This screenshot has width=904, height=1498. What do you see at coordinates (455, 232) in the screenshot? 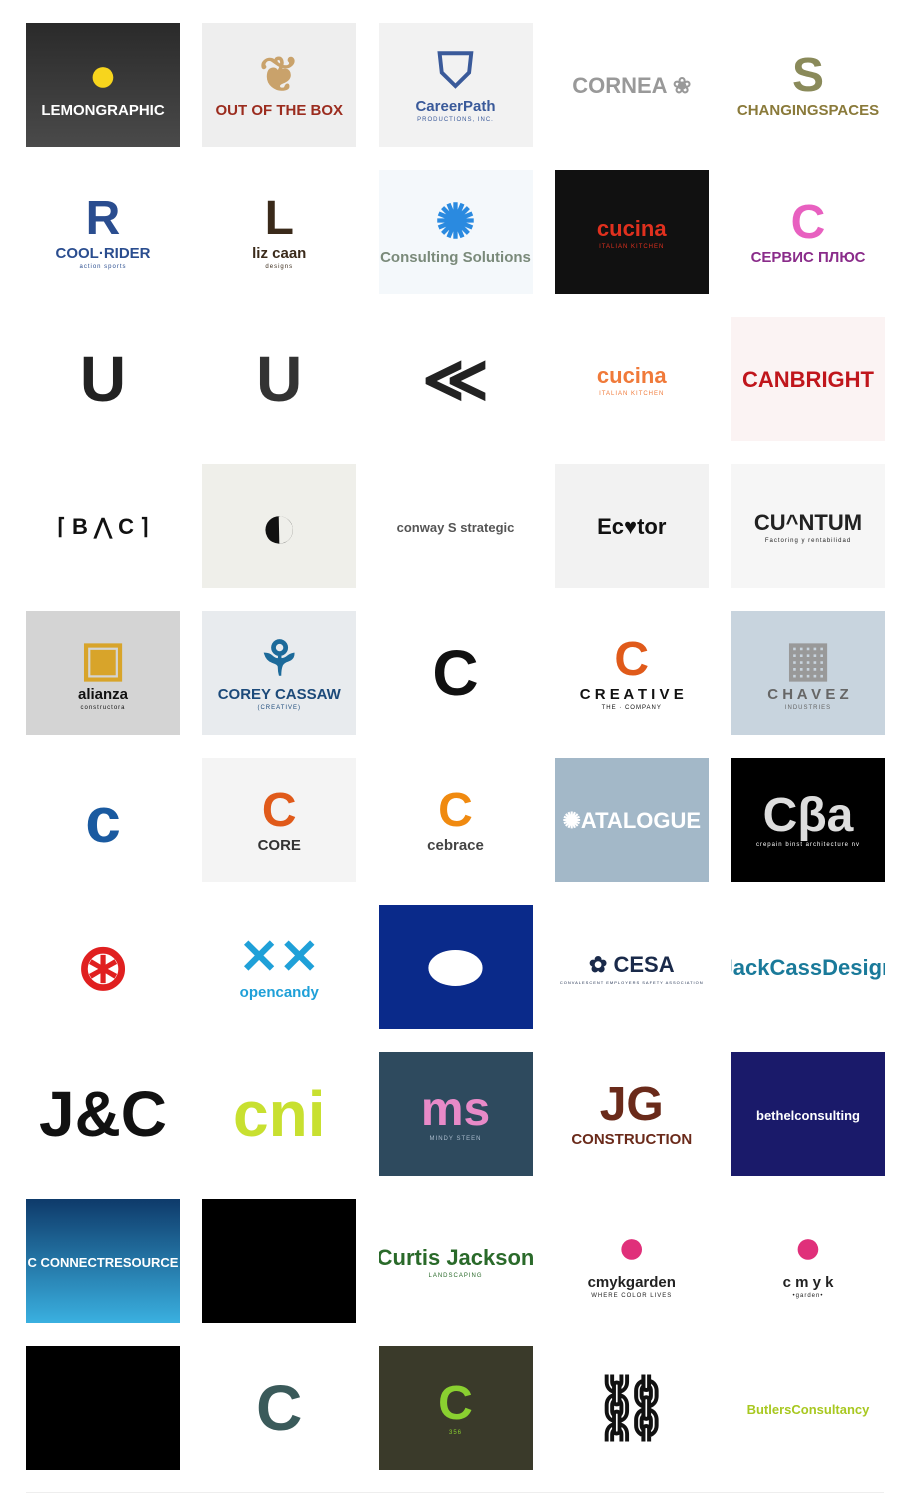
I see `logo-tile-consulting-solutions: ✺ Consulting Solutions` at bounding box center [455, 232].